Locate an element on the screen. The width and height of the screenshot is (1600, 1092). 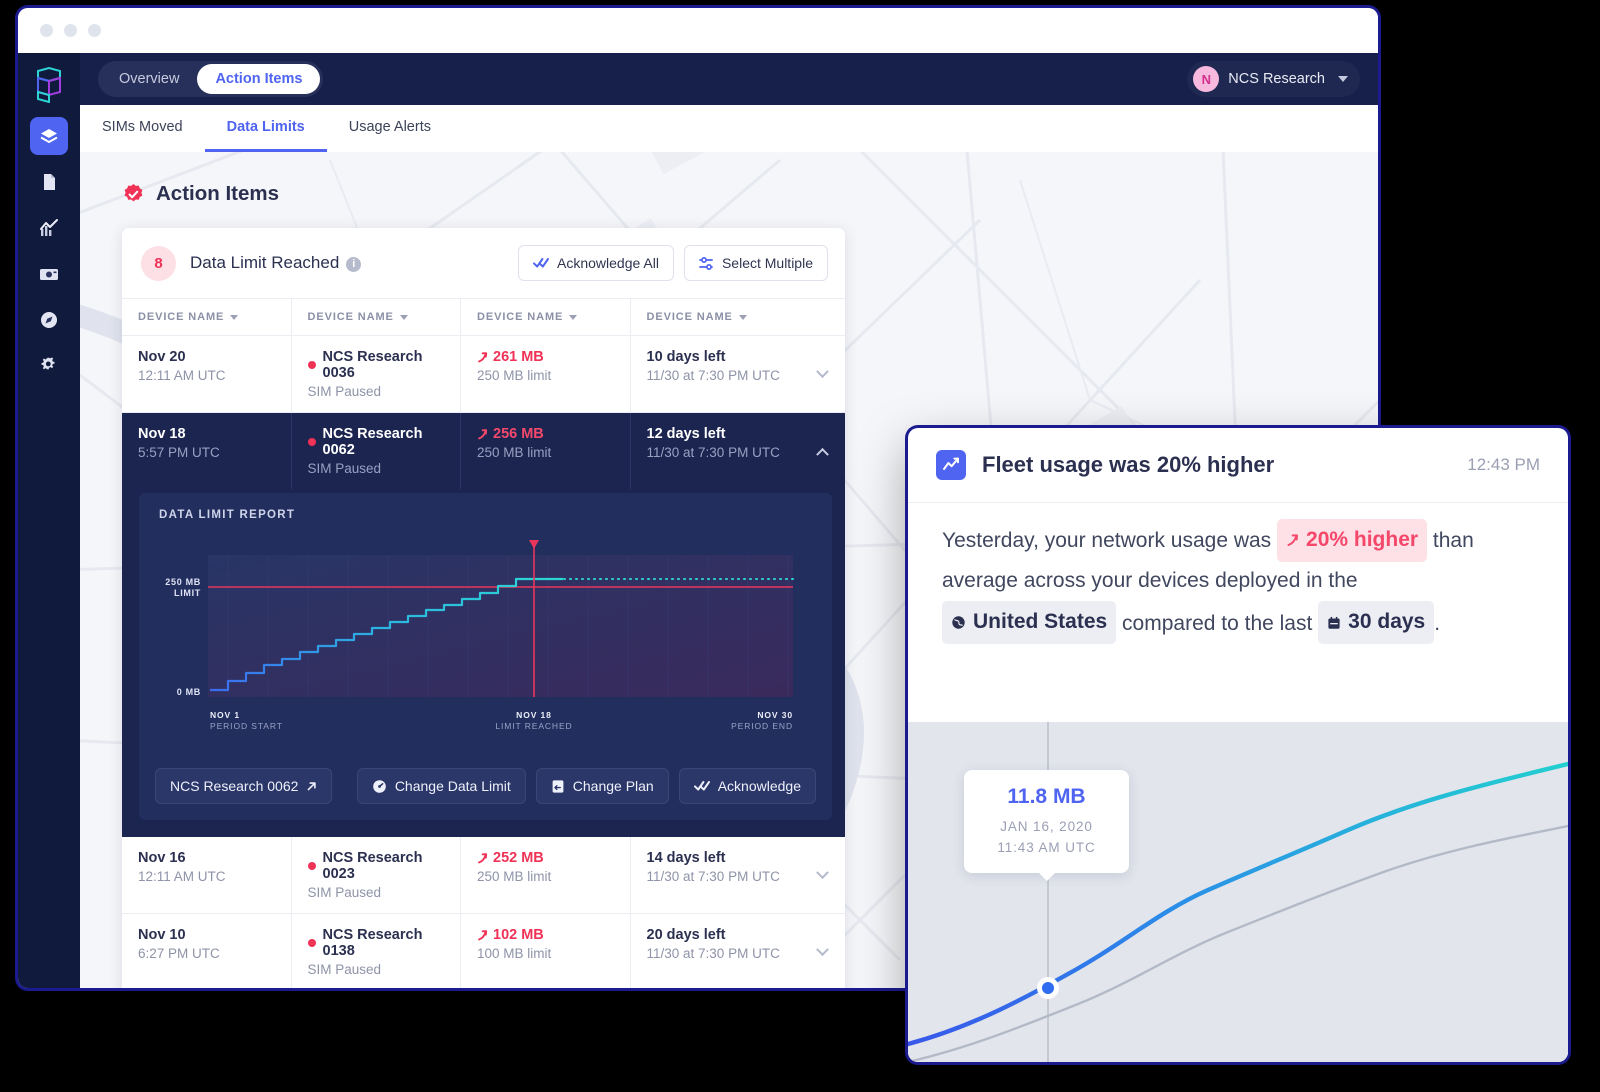
sidebar-item-compass is located at coordinates (49, 320).